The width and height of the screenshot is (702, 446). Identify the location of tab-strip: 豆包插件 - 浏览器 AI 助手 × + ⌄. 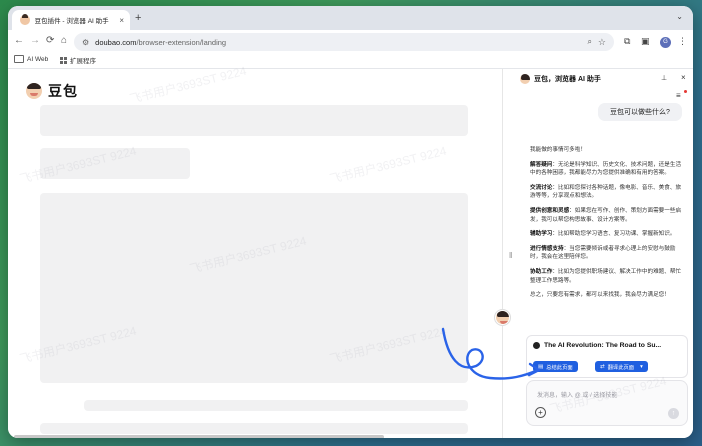
(350, 18).